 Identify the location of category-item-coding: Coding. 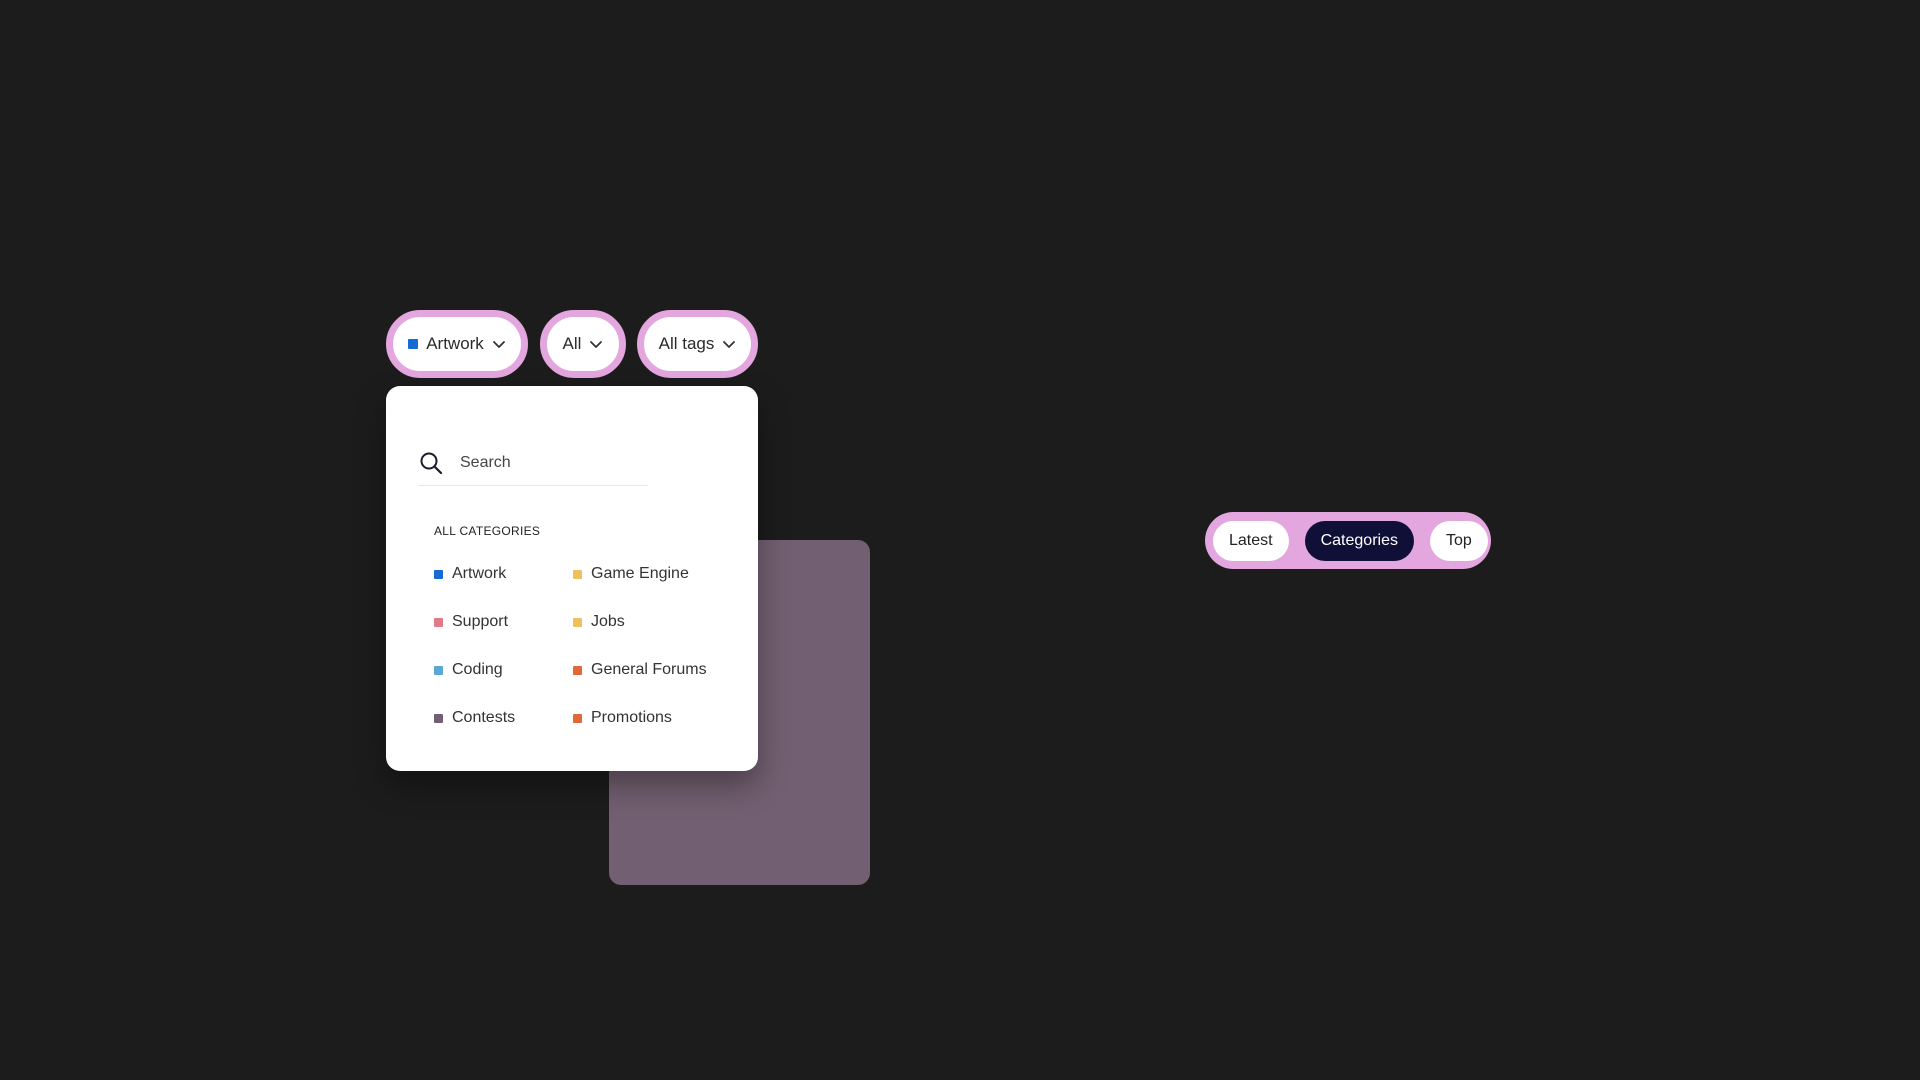
(503, 670).